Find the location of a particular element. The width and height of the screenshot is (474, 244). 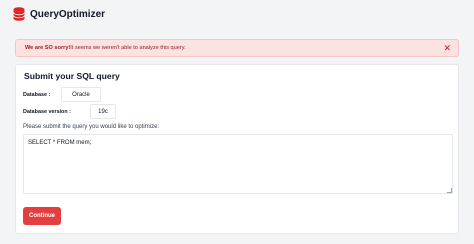

database-version-select: 19c is located at coordinates (103, 111).